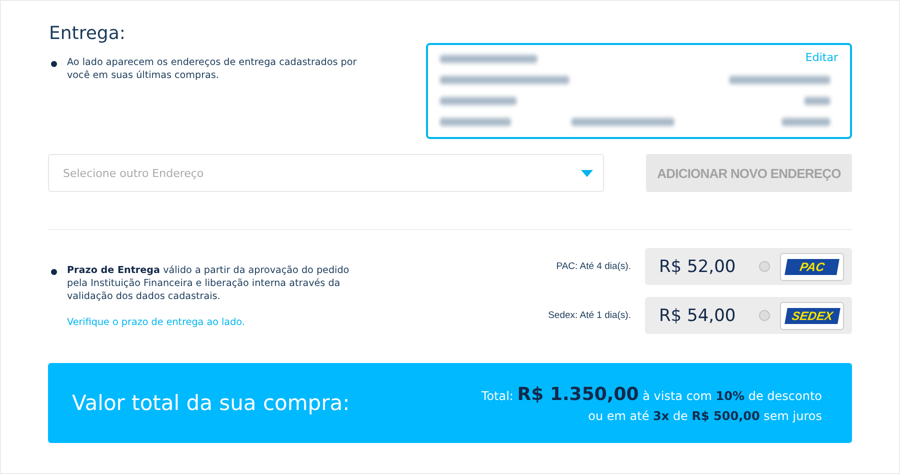  I want to click on shipping-price: R$ 52,00, so click(698, 266).